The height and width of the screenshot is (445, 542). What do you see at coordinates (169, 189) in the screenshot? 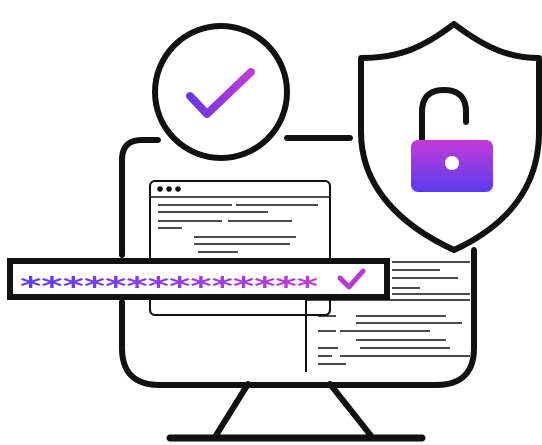
I see `window-controls-icon` at bounding box center [169, 189].